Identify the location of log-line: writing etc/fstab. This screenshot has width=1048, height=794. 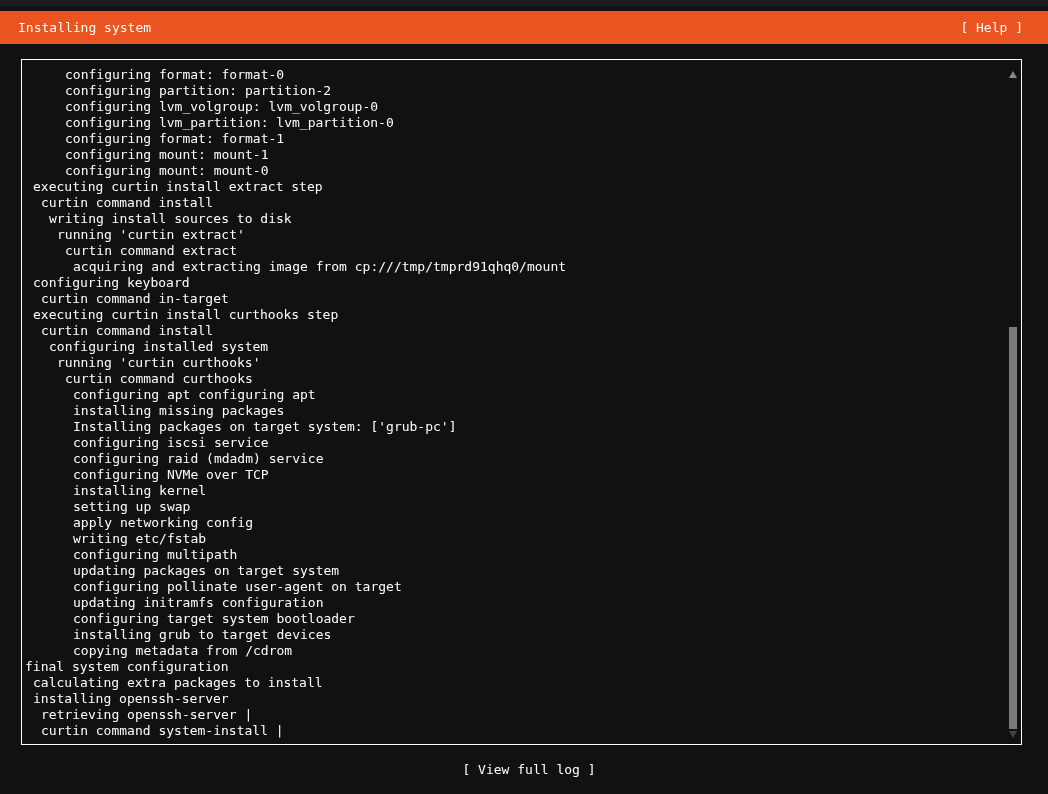
(140, 539).